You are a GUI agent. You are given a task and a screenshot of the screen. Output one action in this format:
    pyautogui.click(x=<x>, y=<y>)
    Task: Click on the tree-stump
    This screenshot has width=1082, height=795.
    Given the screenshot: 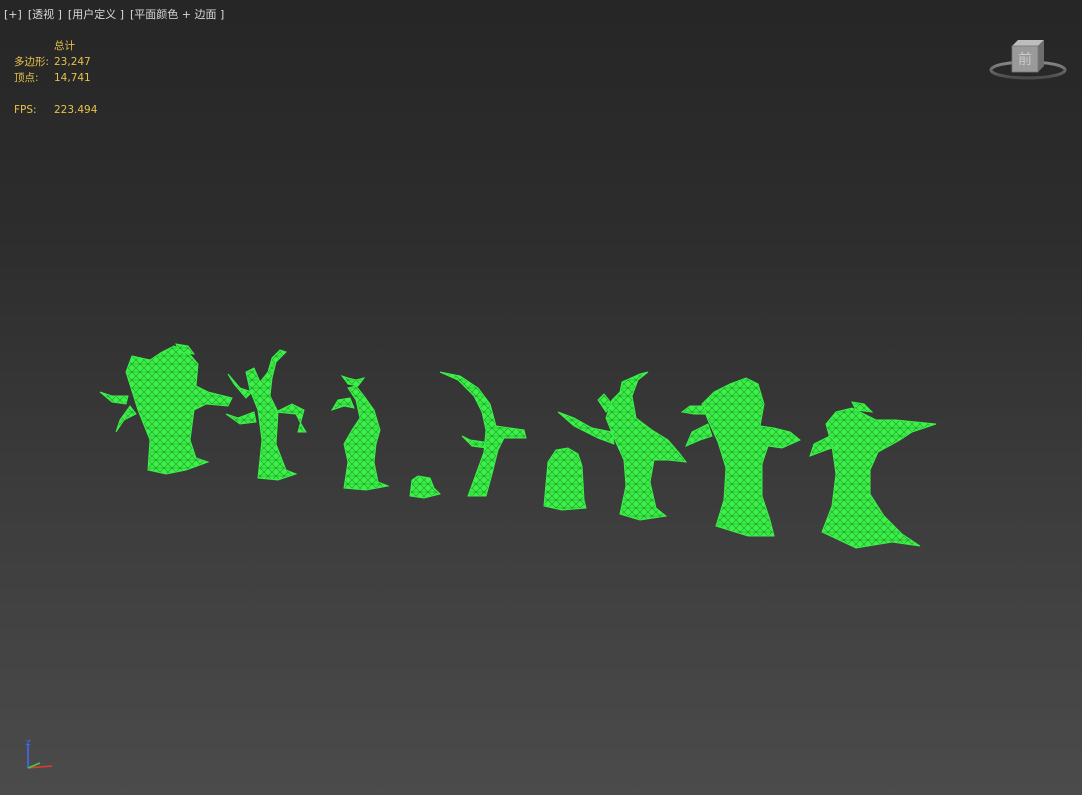 What is the action you would take?
    pyautogui.click(x=425, y=487)
    